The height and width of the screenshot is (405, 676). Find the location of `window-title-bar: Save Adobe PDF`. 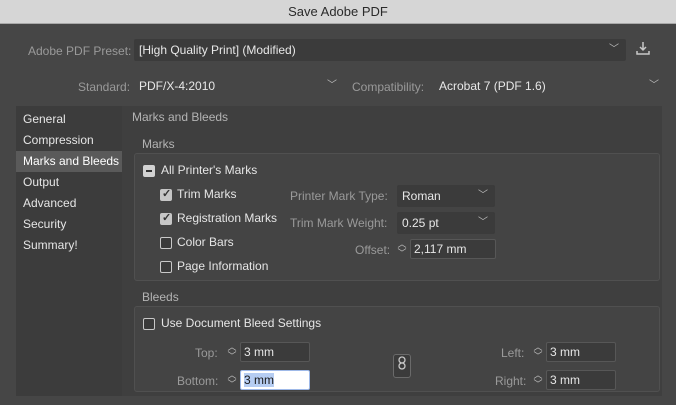

window-title-bar: Save Adobe PDF is located at coordinates (338, 12).